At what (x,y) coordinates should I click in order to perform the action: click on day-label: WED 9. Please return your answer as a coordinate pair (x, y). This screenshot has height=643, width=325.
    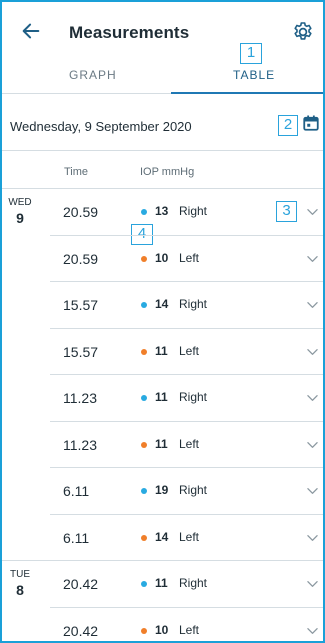
    Looking at the image, I should click on (20, 211).